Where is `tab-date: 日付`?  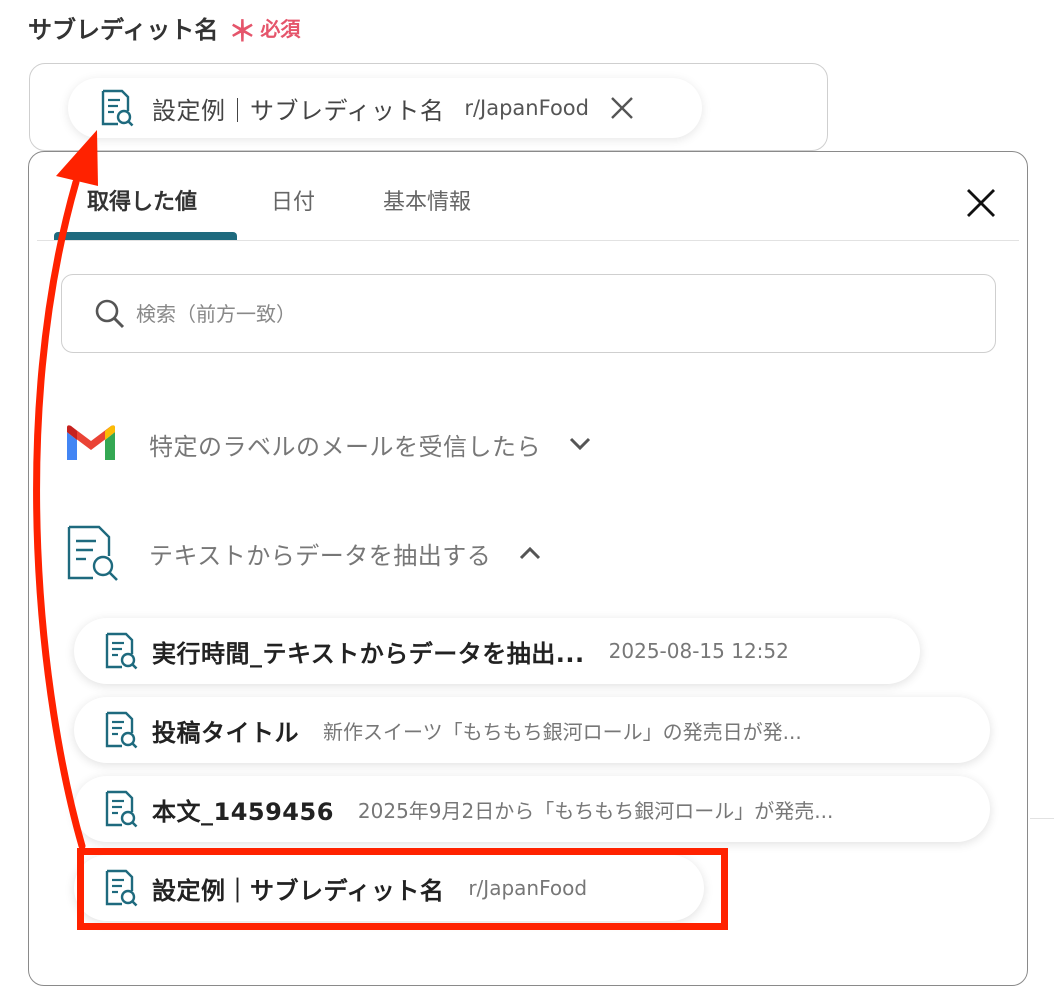 tab-date: 日付 is located at coordinates (293, 200).